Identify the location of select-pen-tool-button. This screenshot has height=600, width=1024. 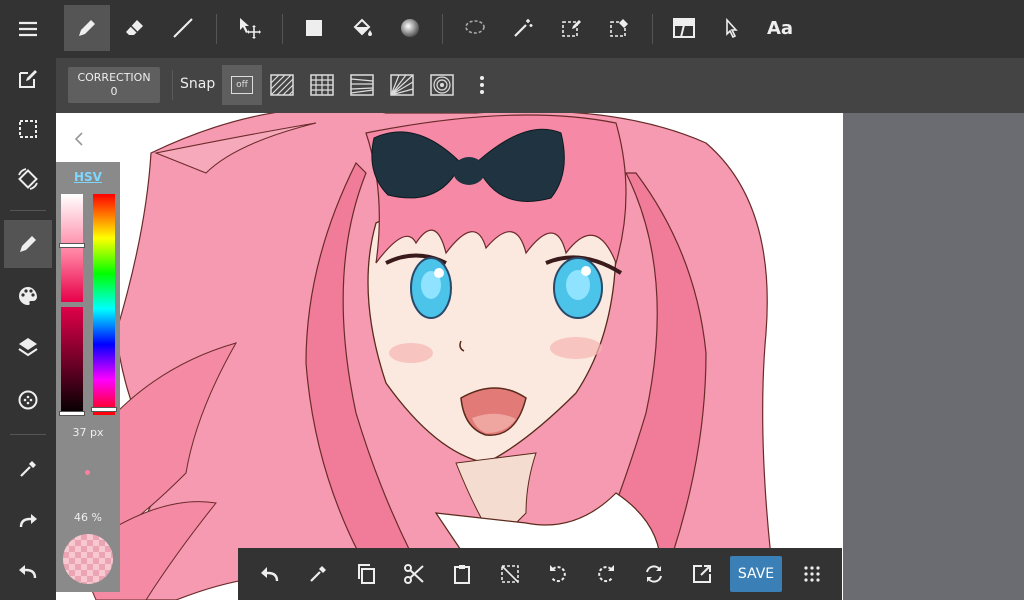
(571, 28).